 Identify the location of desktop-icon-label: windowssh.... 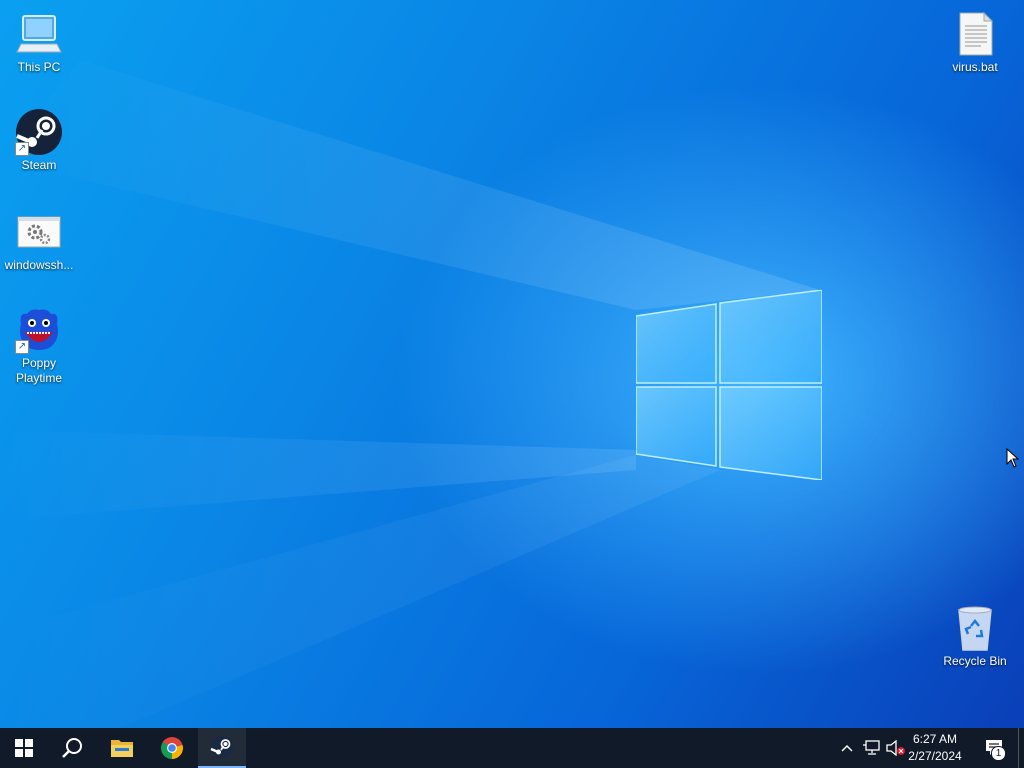
(39, 265).